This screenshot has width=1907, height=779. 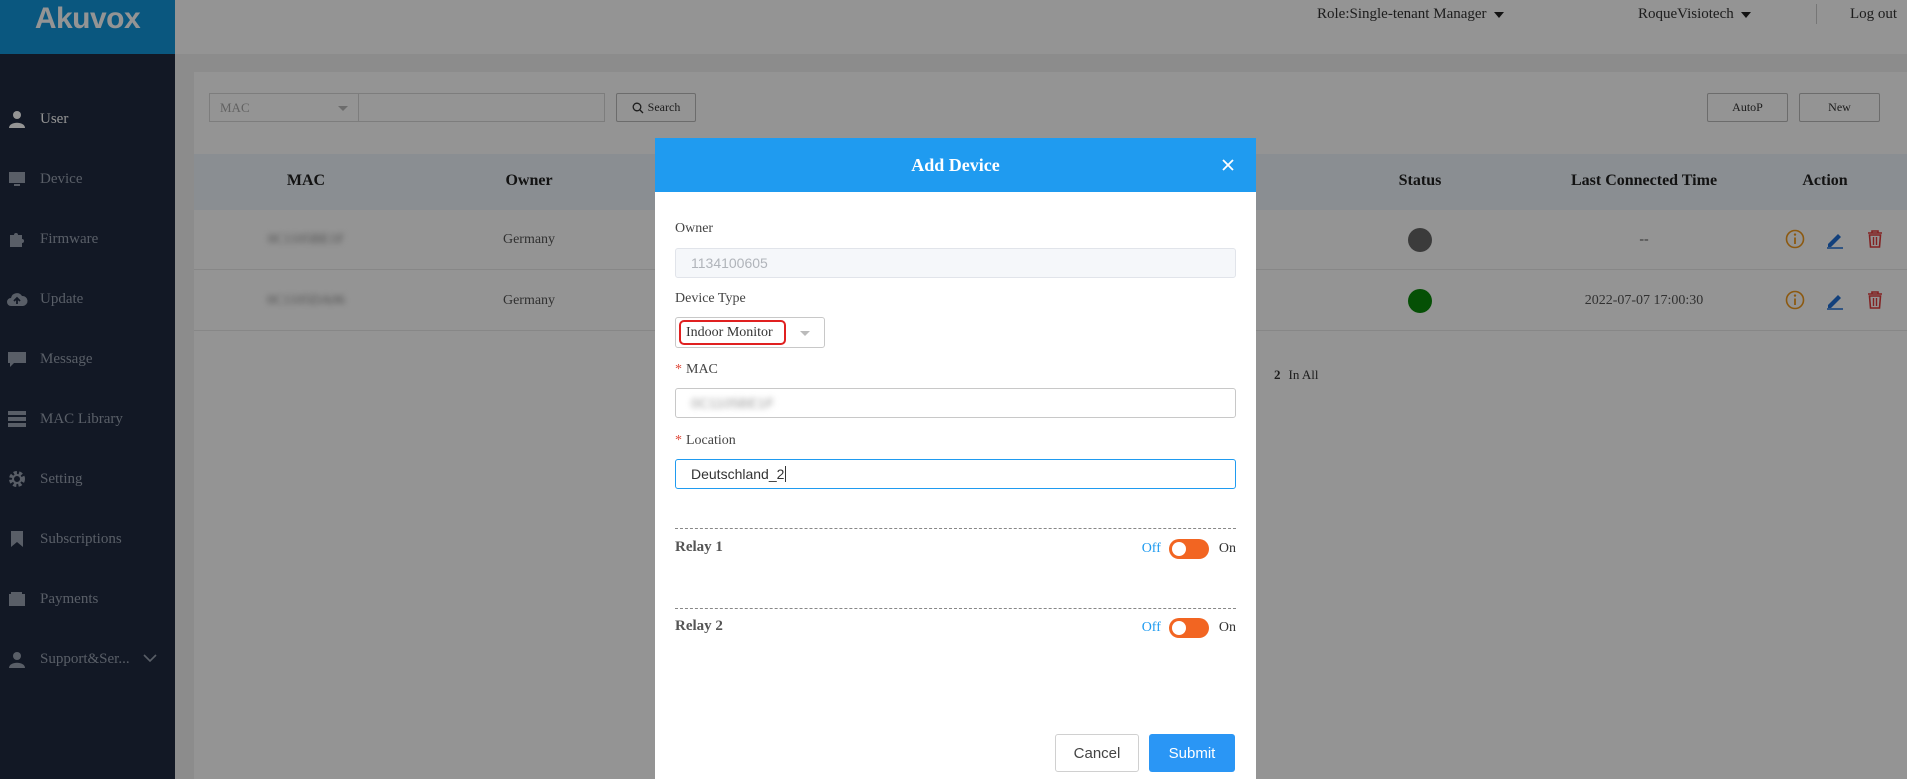 I want to click on mac-value: 0C1105BE1F, so click(x=733, y=403).